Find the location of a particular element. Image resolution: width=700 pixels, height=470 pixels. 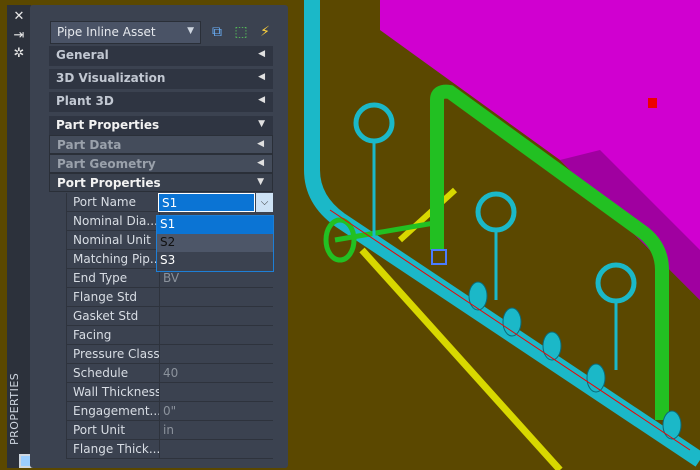

tank-marker is located at coordinates (652, 103).